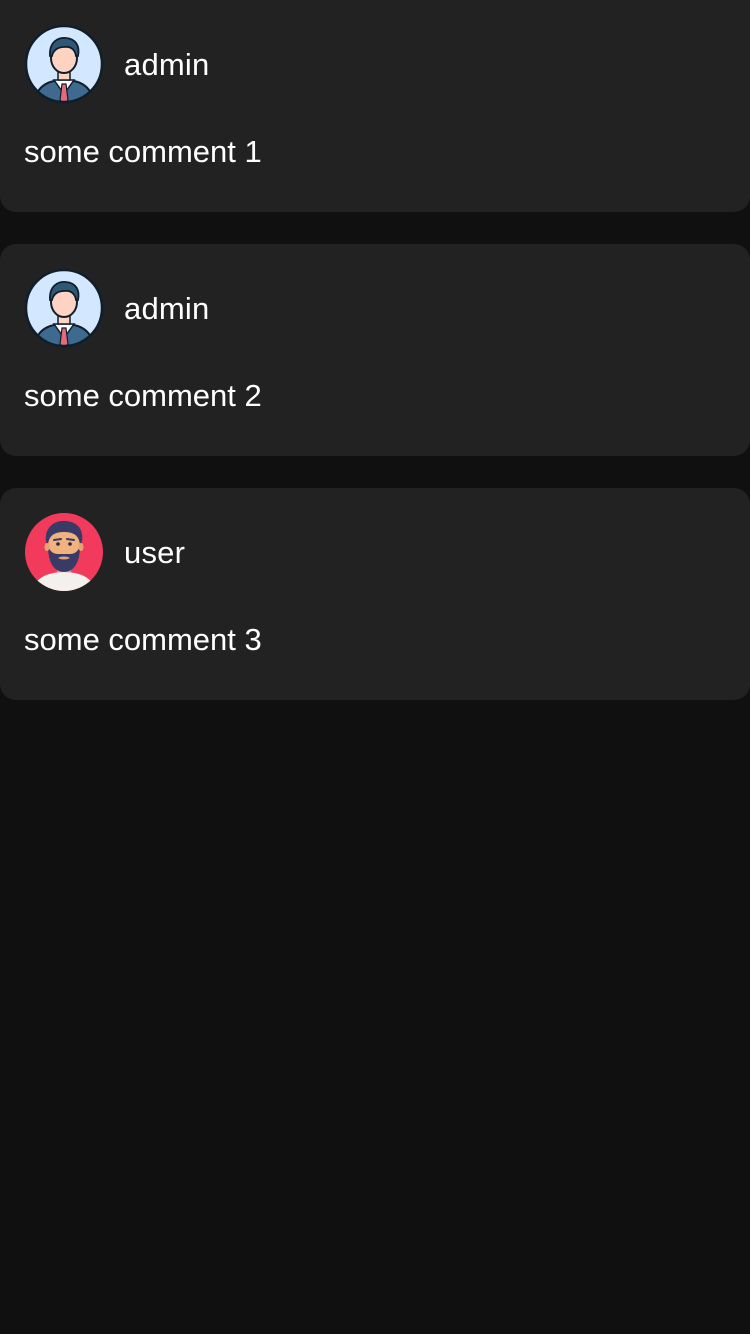 The width and height of the screenshot is (750, 1334). I want to click on comment-header: user, so click(375, 552).